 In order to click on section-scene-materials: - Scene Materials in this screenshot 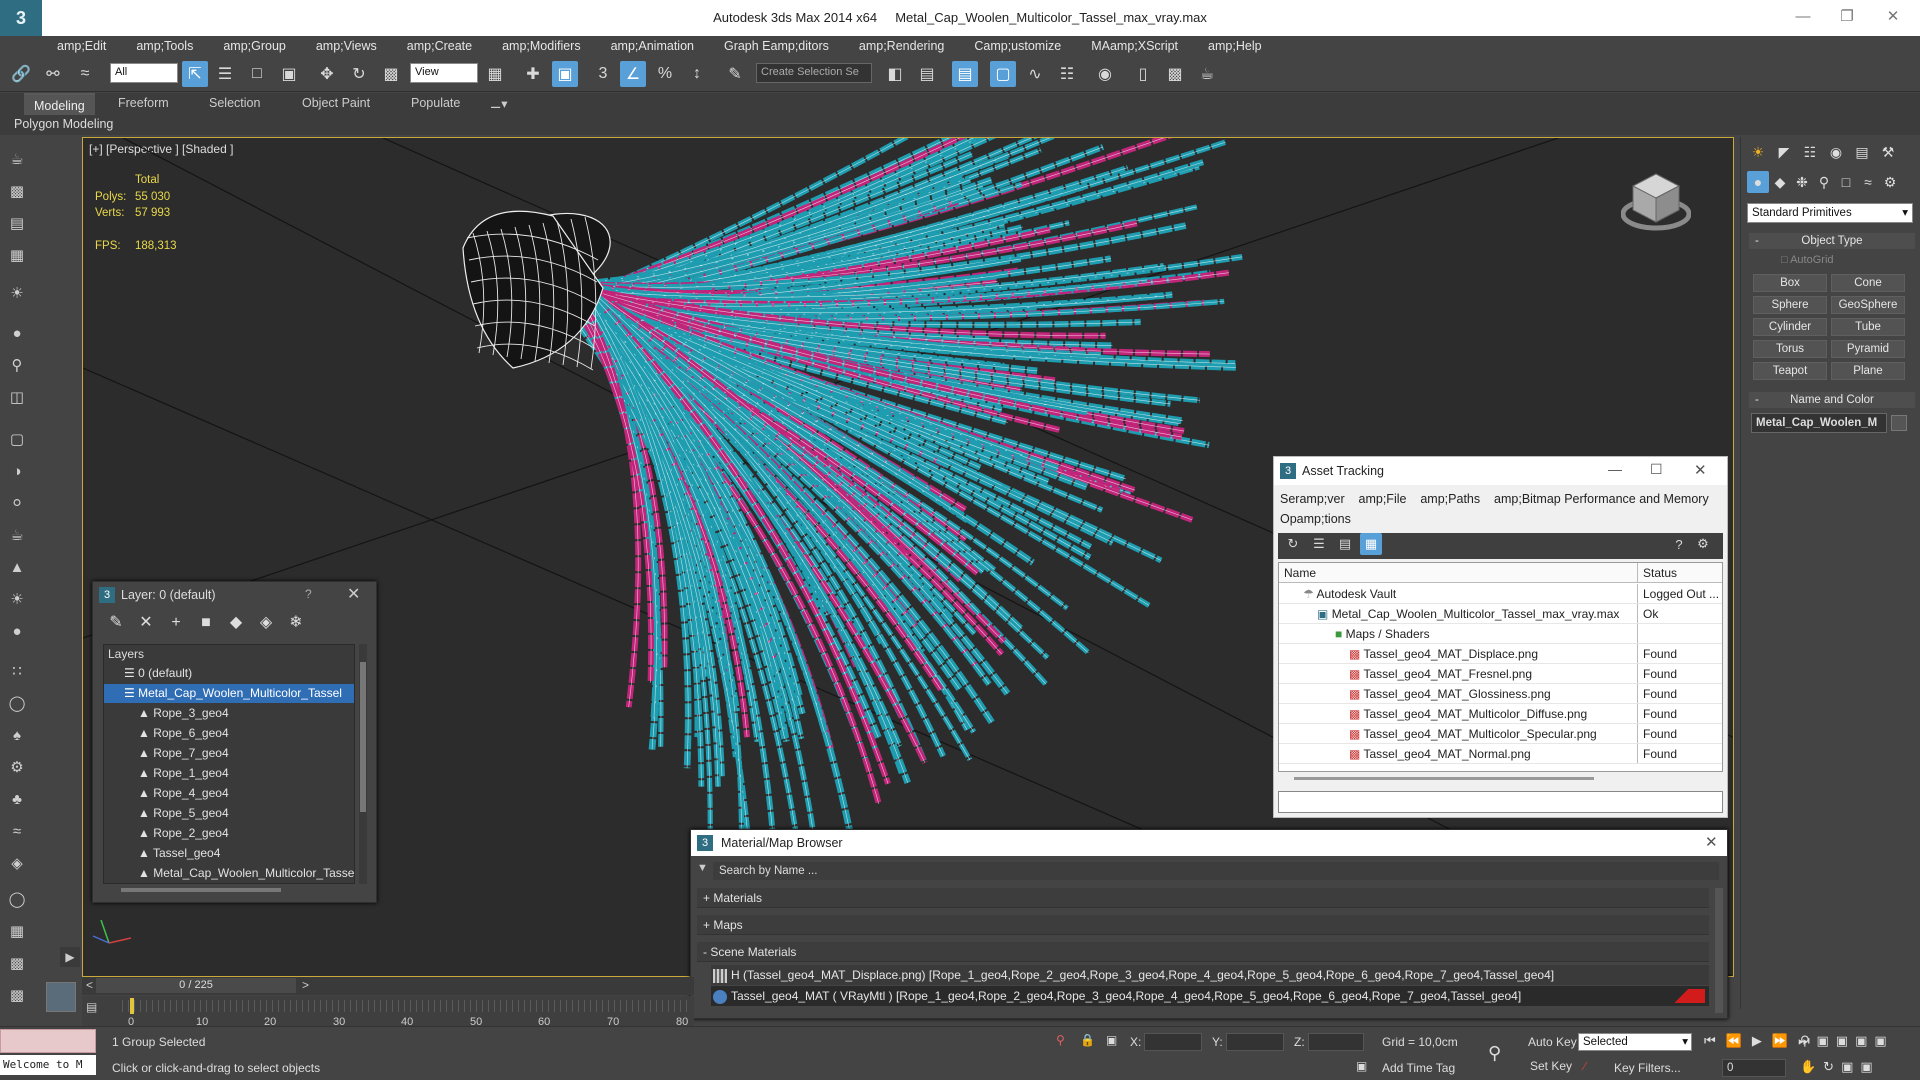, I will do `click(1203, 952)`.